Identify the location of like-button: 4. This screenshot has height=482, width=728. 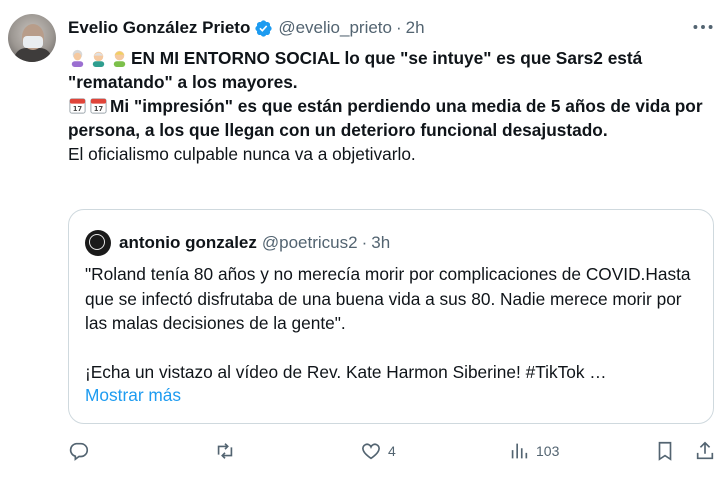
(378, 451).